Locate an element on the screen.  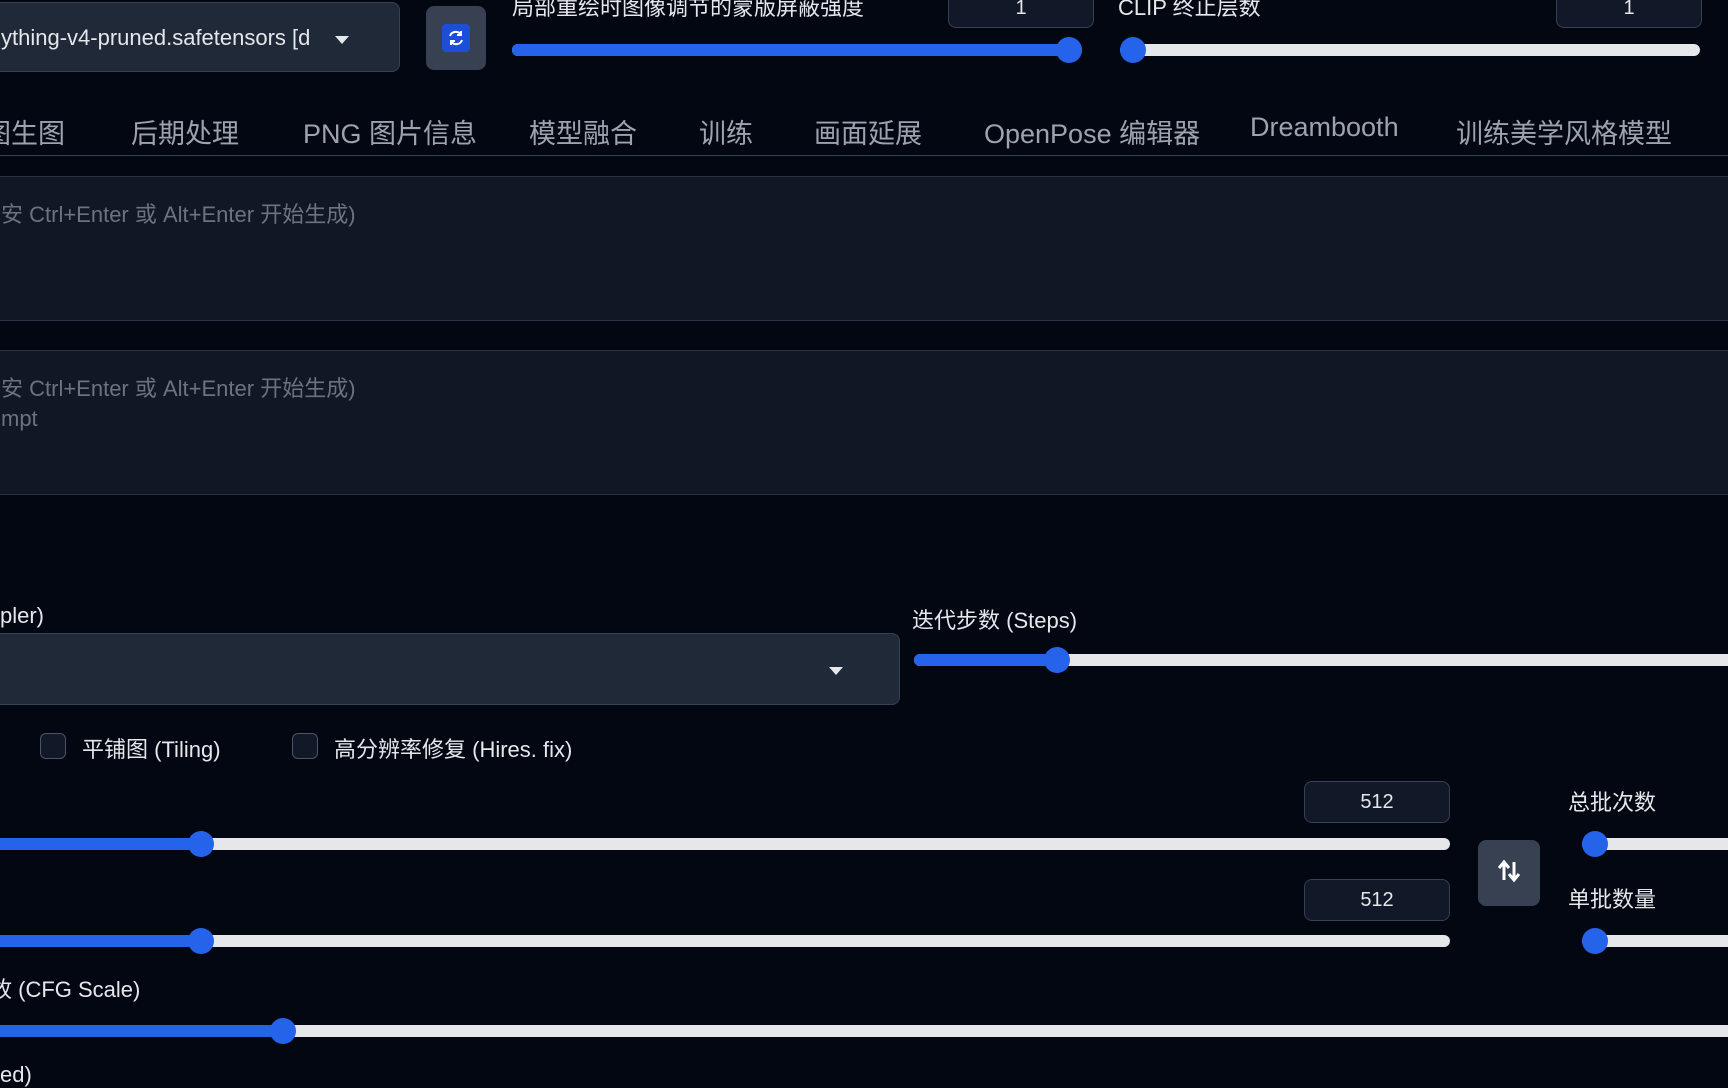
mask-strength-handle is located at coordinates (1069, 50).